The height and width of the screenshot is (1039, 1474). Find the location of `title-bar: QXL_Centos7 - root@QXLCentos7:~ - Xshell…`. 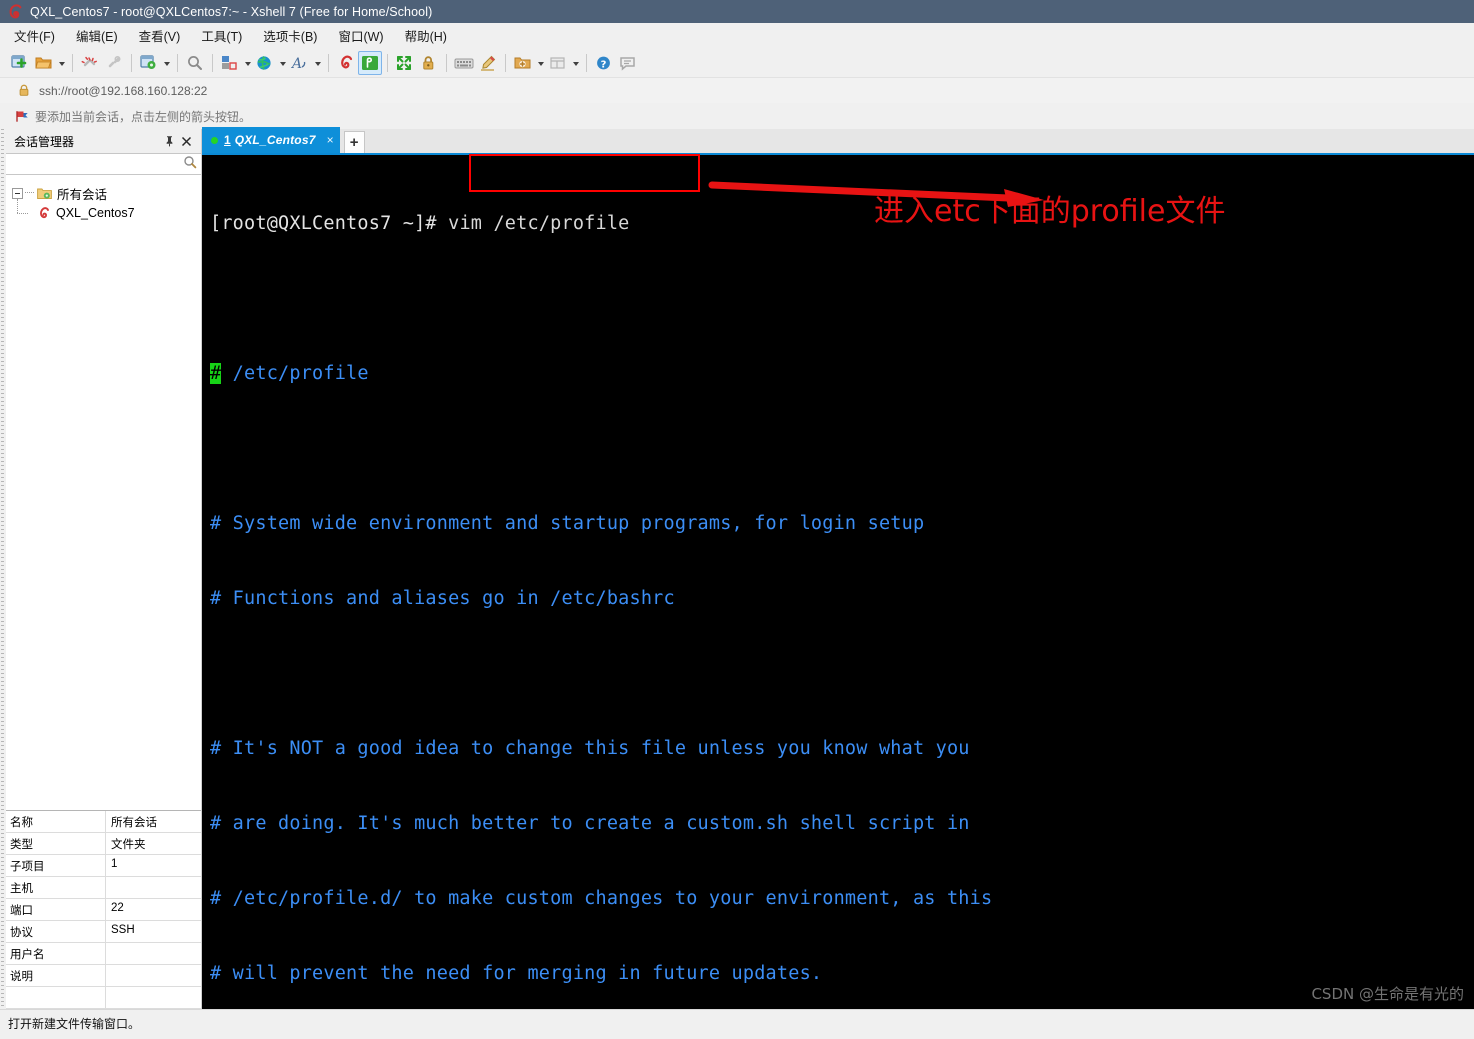

title-bar: QXL_Centos7 - root@QXLCentos7:~ - Xshell… is located at coordinates (737, 11).